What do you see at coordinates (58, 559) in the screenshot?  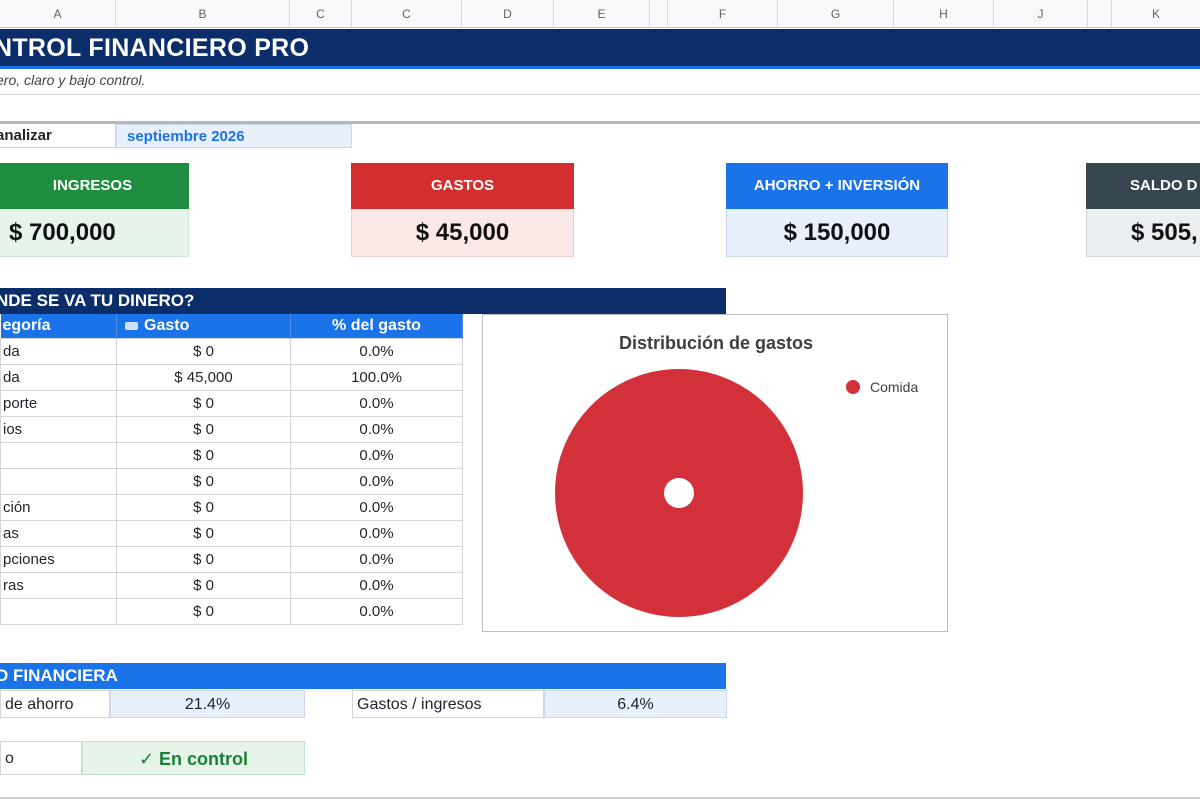 I see `category-cell: pciones` at bounding box center [58, 559].